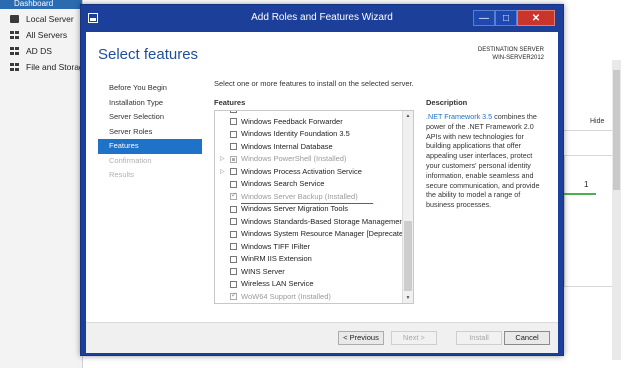  I want to click on scroll-down-icon: ▼, so click(408, 298).